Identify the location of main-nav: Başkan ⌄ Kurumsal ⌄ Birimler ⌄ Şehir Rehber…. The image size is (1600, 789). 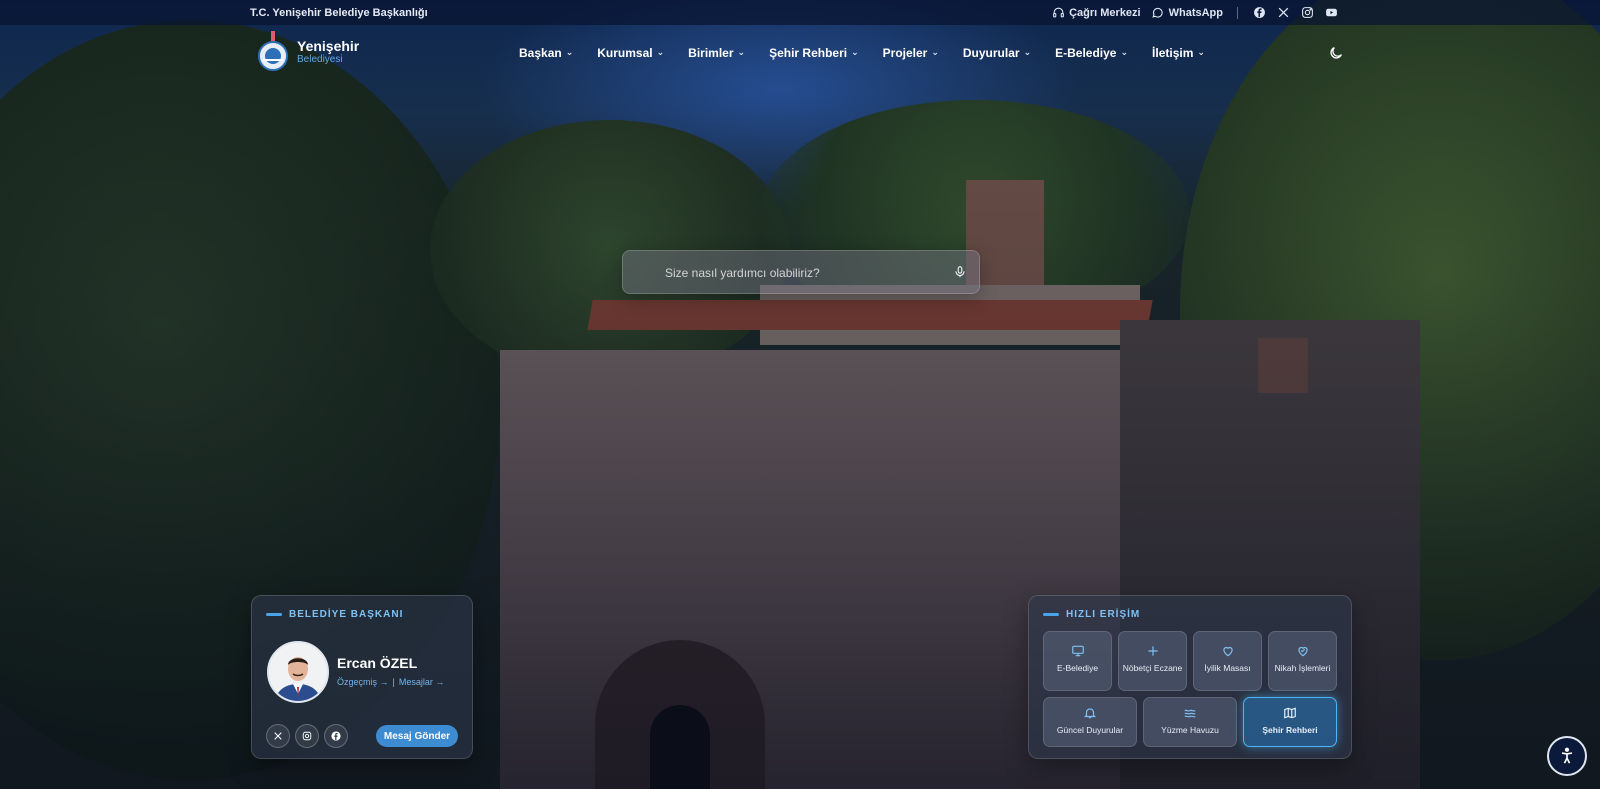
(874, 53).